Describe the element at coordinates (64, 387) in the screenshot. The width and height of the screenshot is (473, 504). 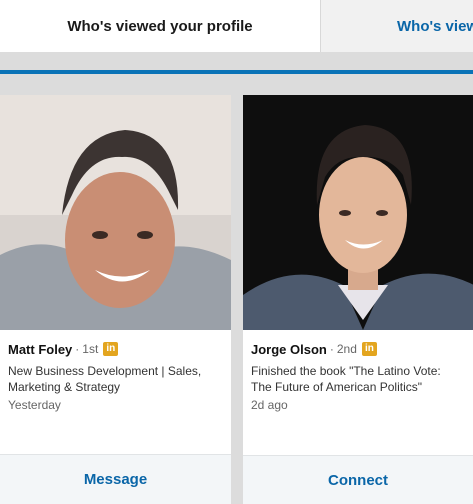
I see `headline-line-2: Marketing & Strategy` at that location.